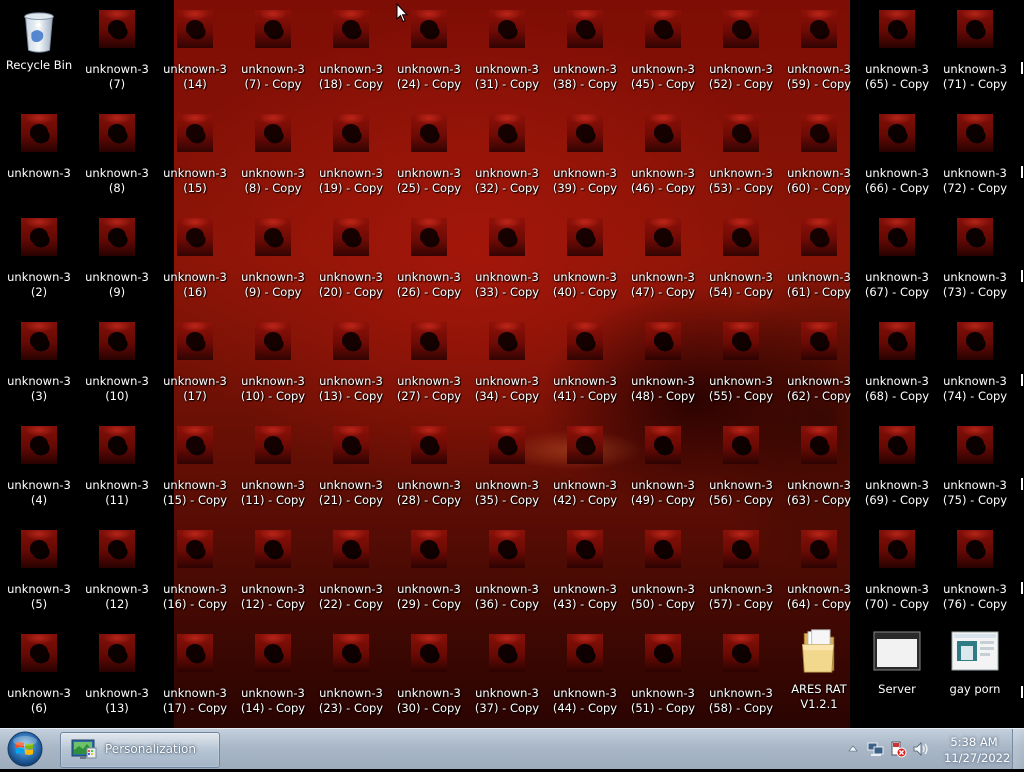 Image resolution: width=1024 pixels, height=772 pixels. I want to click on desktop-icon: unknown-3 (70) - Copy, so click(897, 574).